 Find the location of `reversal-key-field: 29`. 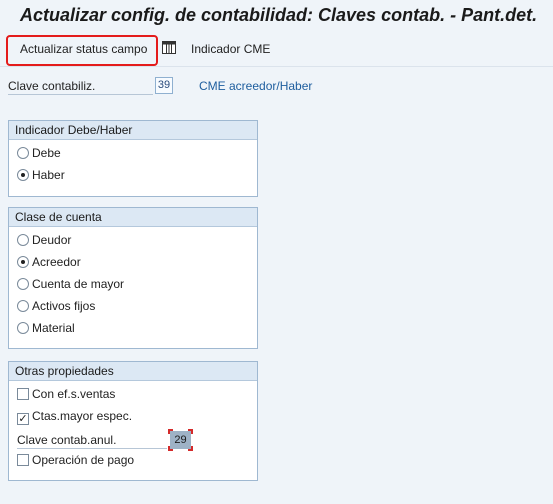

reversal-key-field: 29 is located at coordinates (180, 440).